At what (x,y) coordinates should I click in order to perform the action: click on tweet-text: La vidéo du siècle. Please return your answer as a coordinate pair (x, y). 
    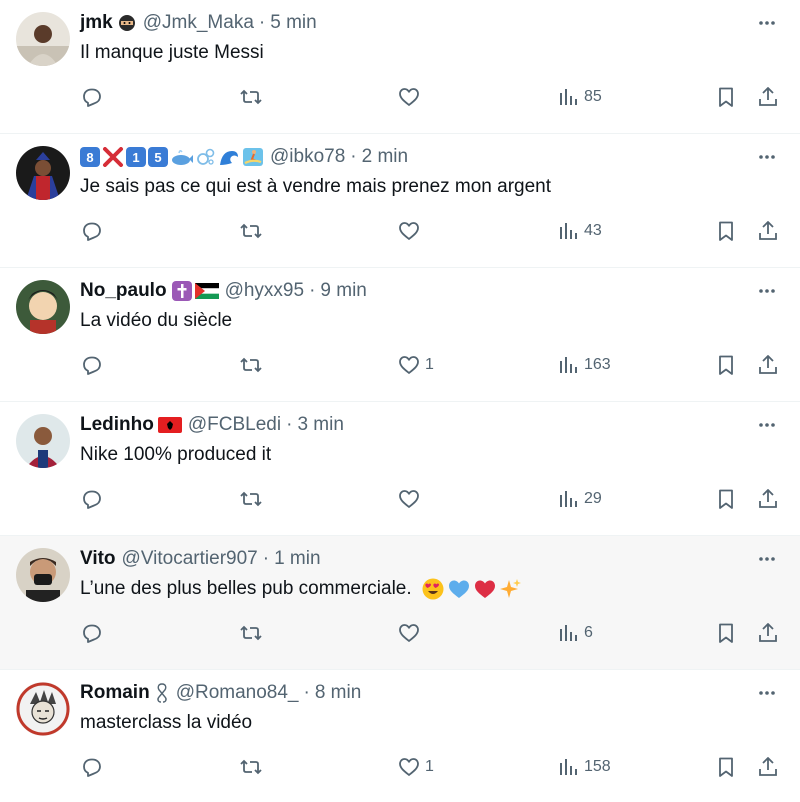
    Looking at the image, I should click on (156, 320).